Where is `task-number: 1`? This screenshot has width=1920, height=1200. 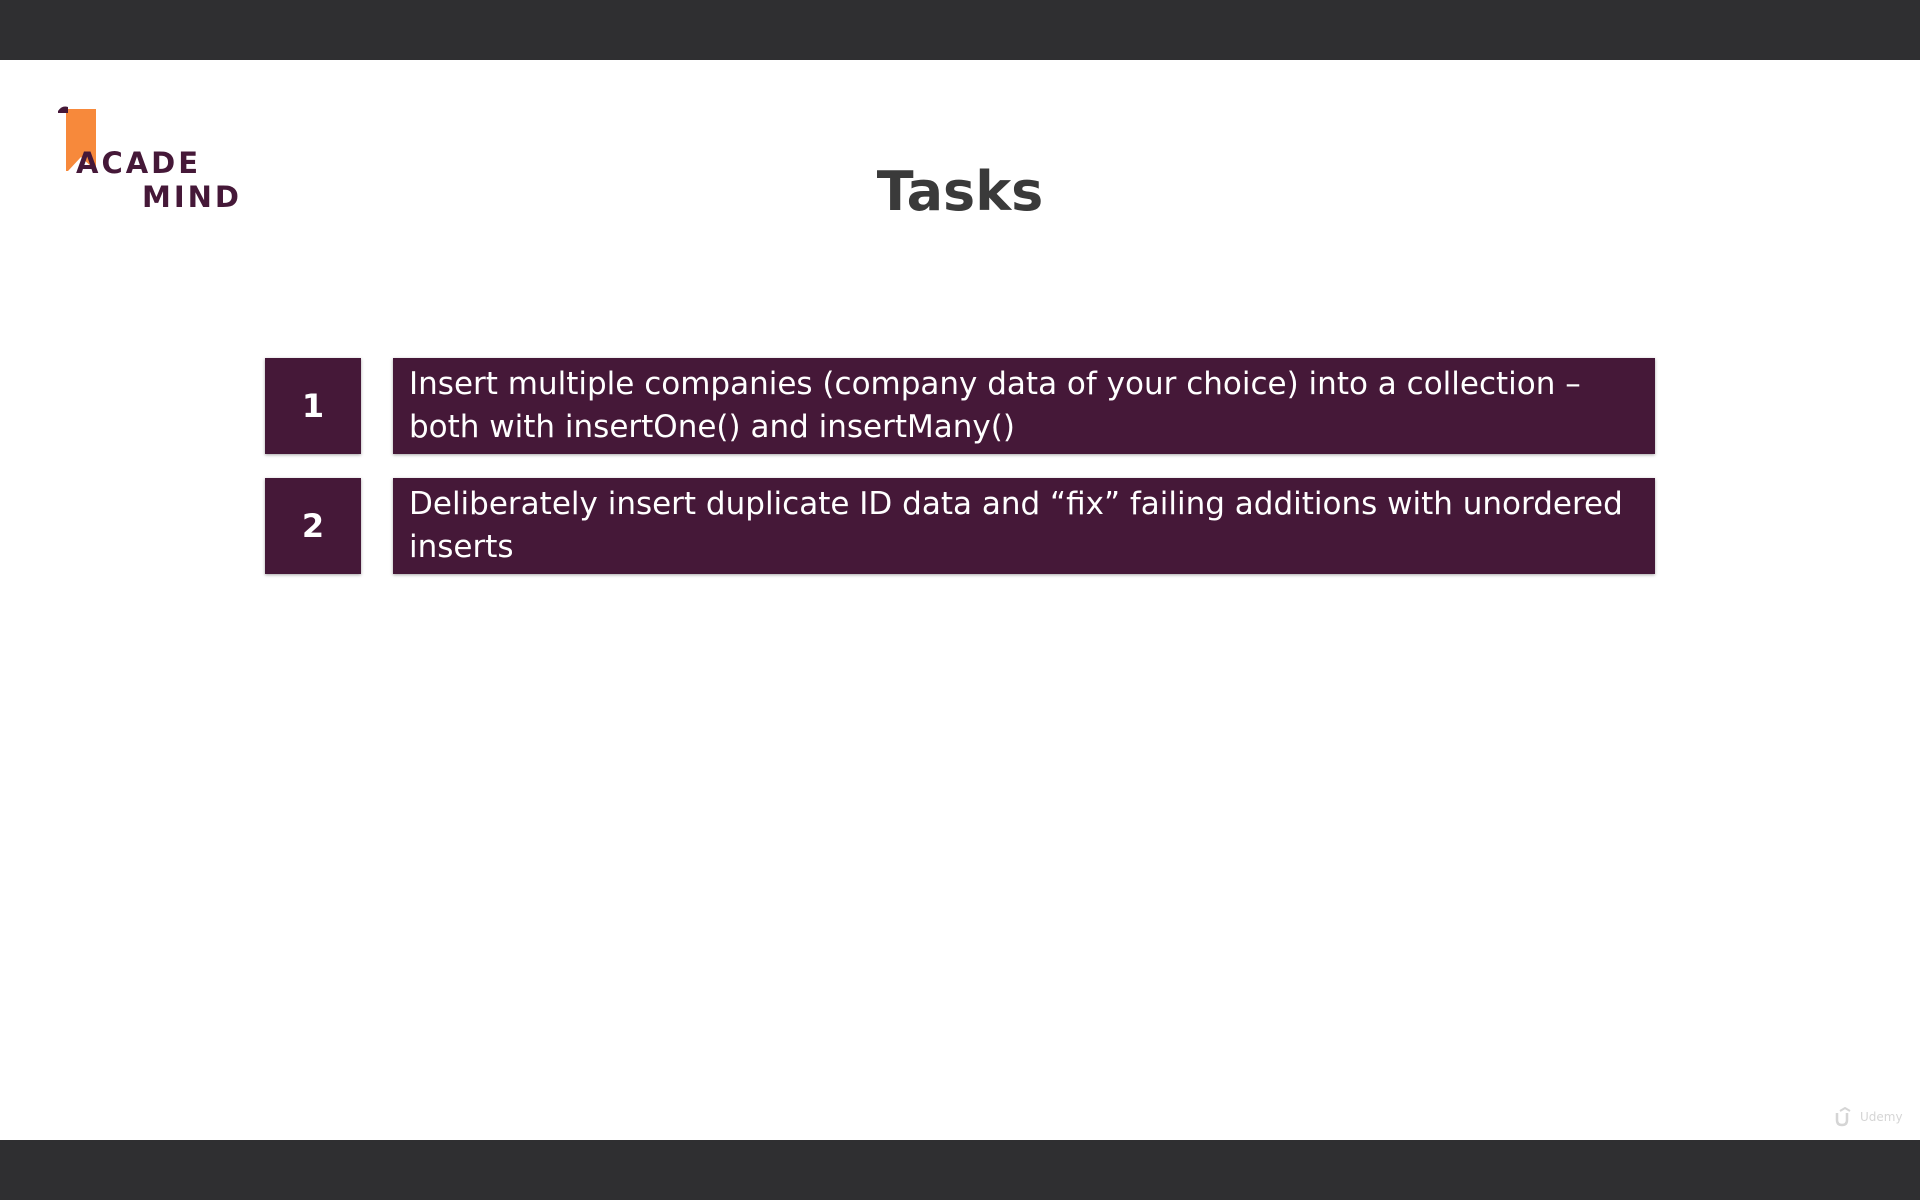
task-number: 1 is located at coordinates (313, 406).